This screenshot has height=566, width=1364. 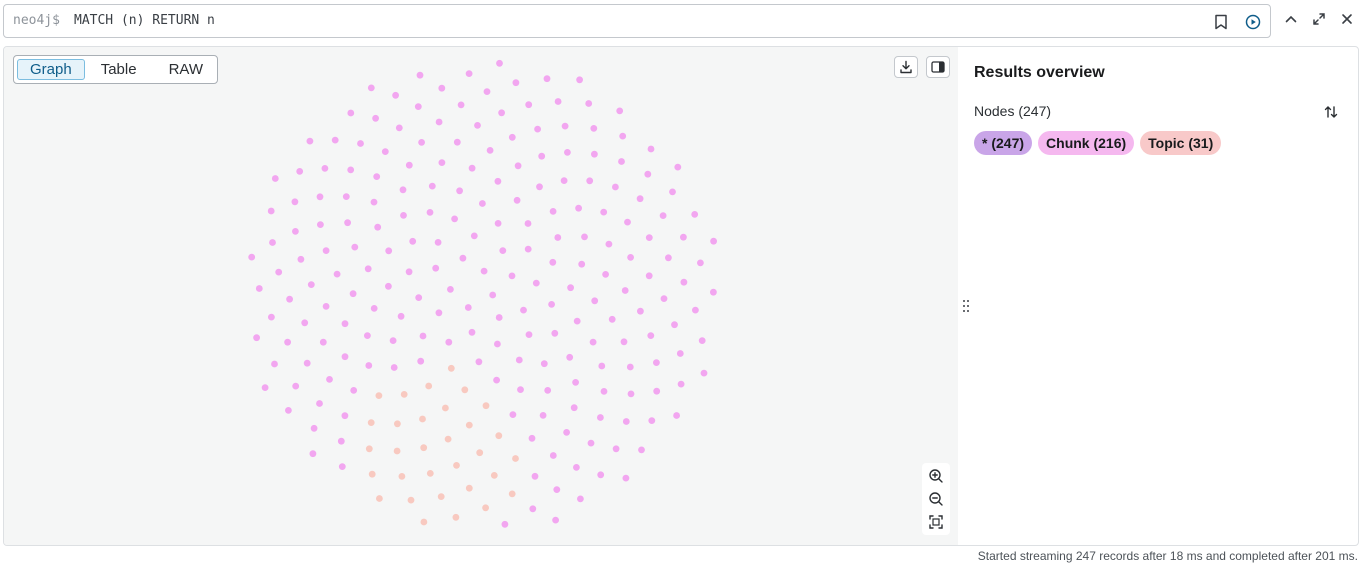 I want to click on expand-icon, so click(x=1319, y=19).